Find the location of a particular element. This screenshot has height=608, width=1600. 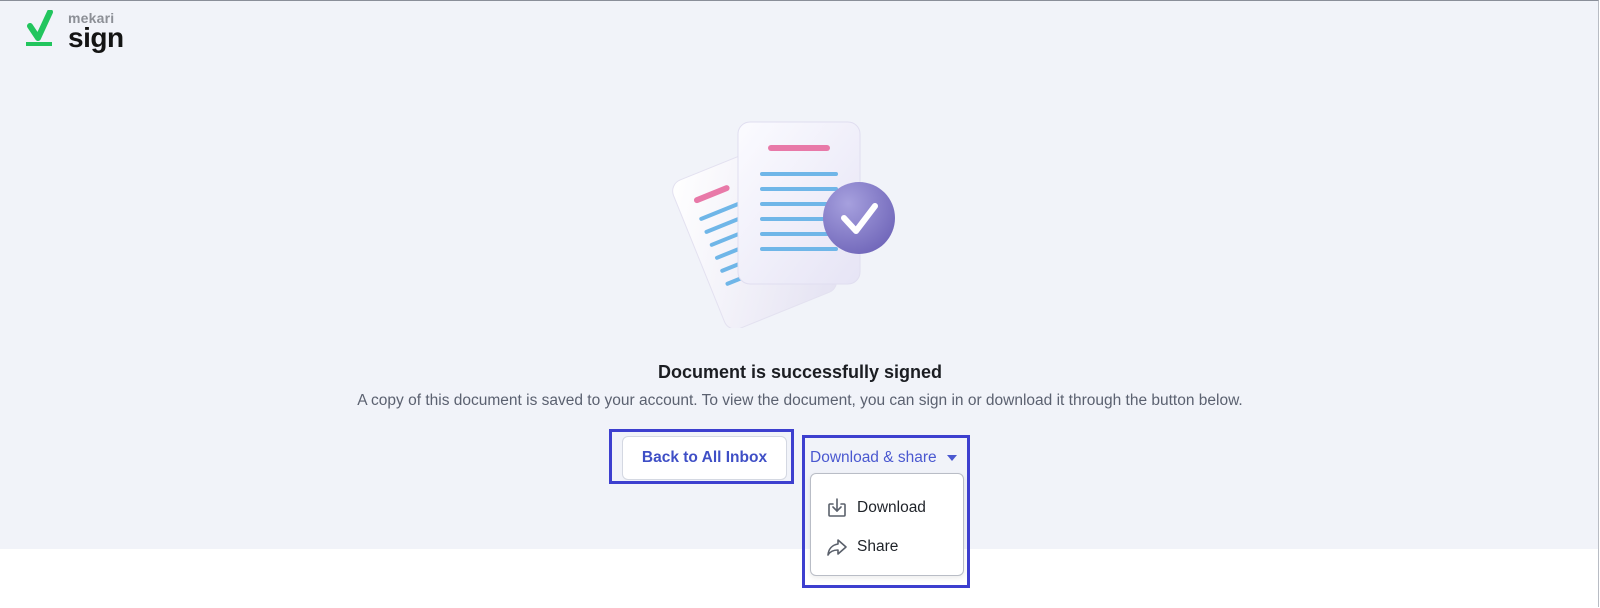

download-share-dropdown: Download & share is located at coordinates (883, 458).